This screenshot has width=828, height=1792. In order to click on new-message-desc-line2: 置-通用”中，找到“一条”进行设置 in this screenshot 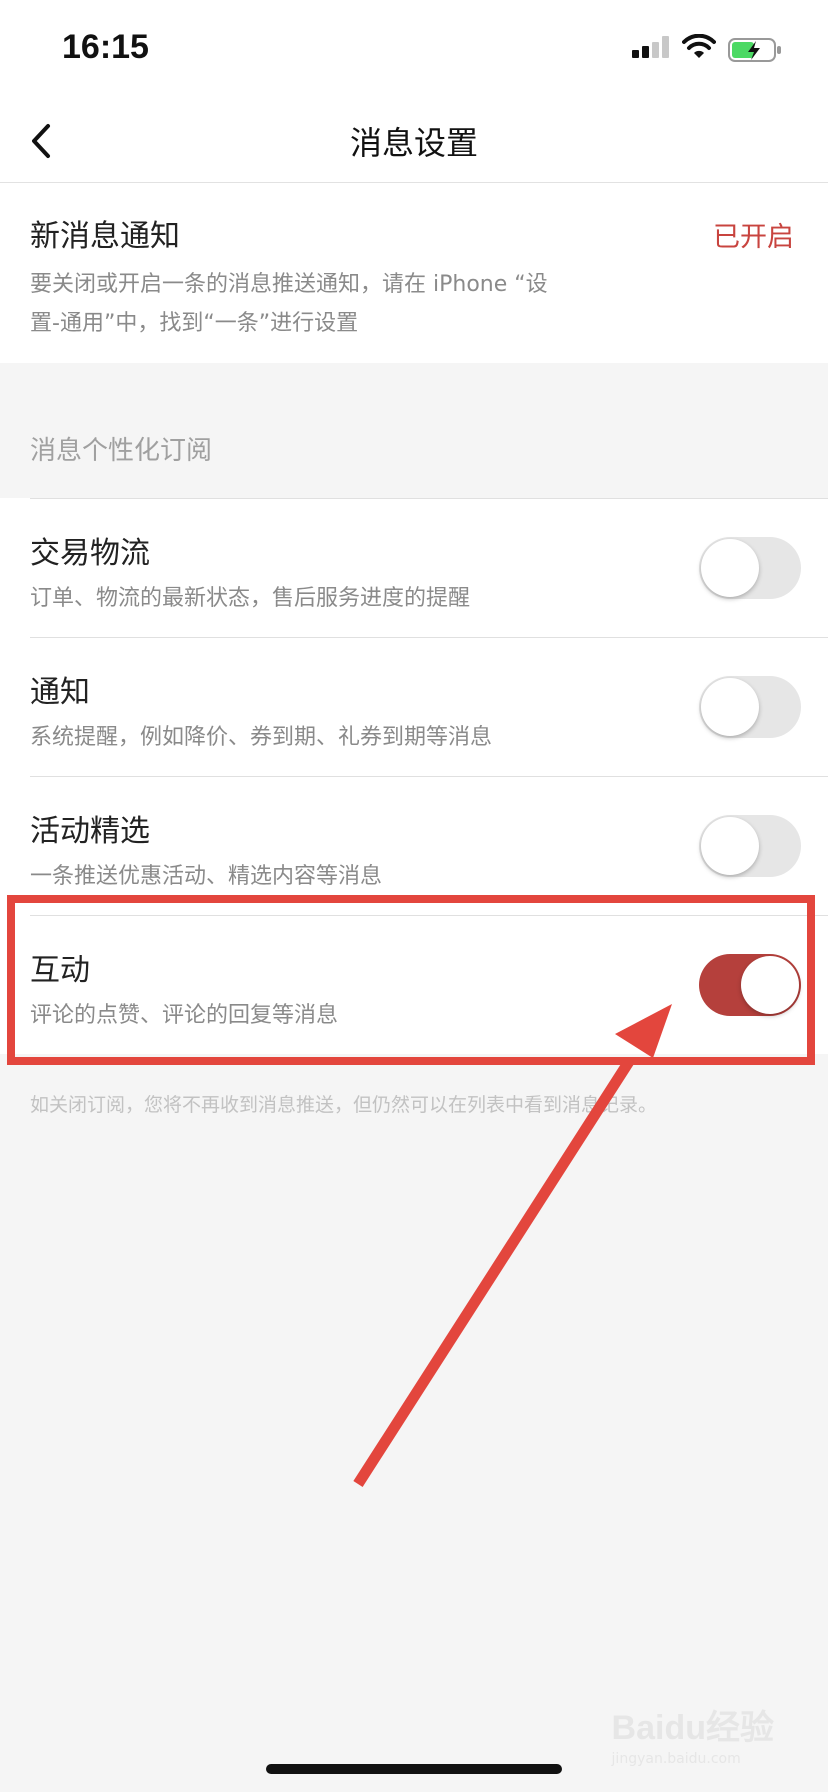, I will do `click(194, 323)`.